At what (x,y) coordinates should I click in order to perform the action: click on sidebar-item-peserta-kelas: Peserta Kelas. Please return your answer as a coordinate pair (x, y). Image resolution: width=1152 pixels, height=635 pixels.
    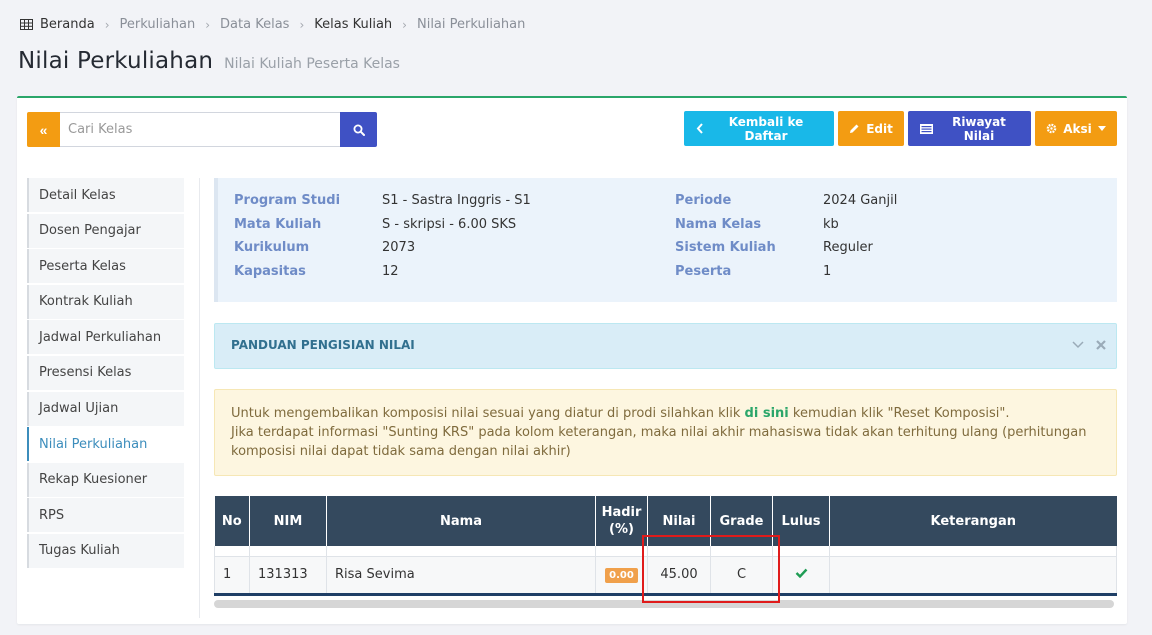
    Looking at the image, I should click on (105, 266).